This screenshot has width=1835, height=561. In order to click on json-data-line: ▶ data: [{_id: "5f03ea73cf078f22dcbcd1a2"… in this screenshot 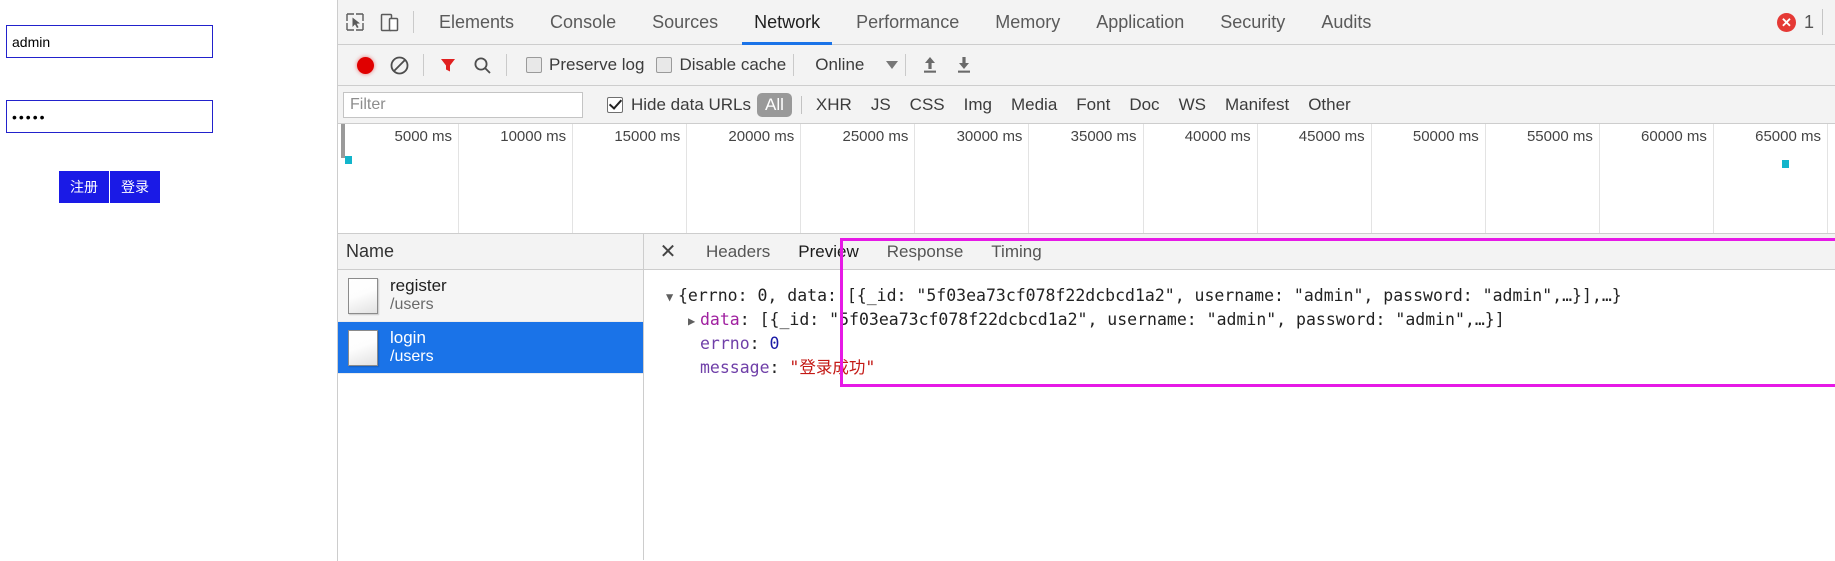, I will do `click(1250, 320)`.